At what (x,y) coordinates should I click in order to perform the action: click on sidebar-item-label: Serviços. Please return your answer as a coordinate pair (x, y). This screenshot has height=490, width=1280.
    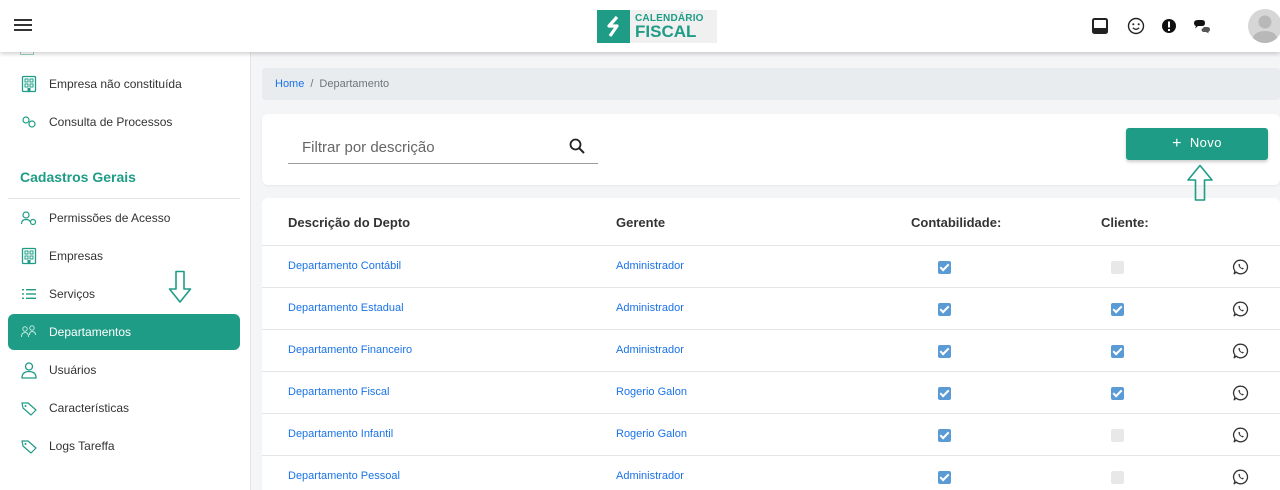
    Looking at the image, I should click on (72, 294).